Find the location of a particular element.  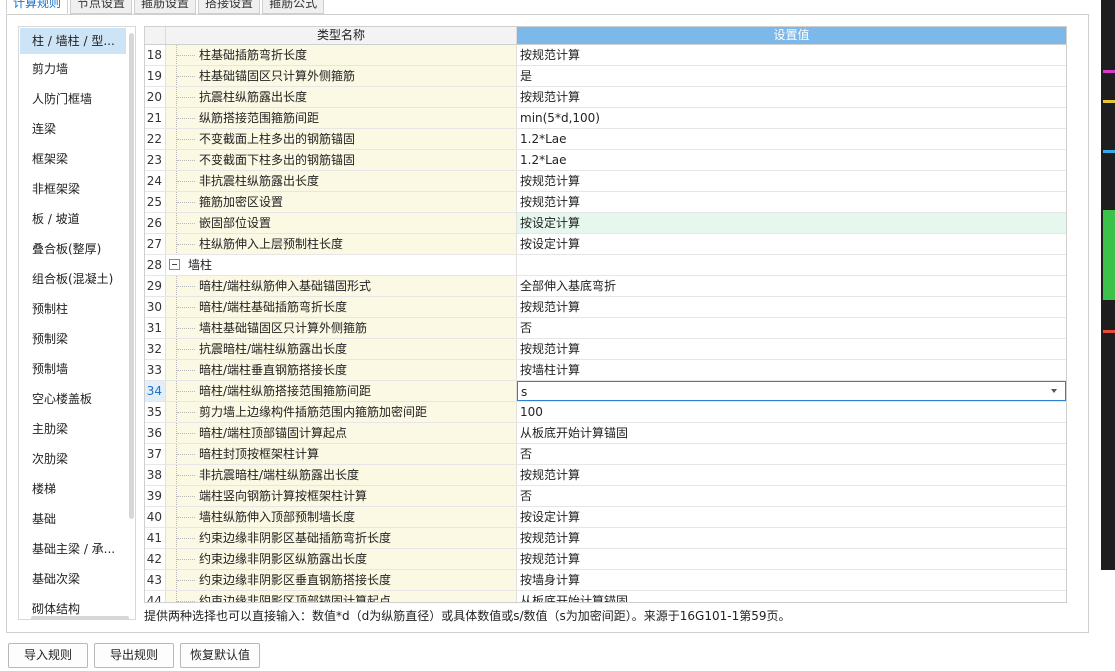

type-name-cell: 非抗震柱纵筋露出长度 is located at coordinates (341, 181).